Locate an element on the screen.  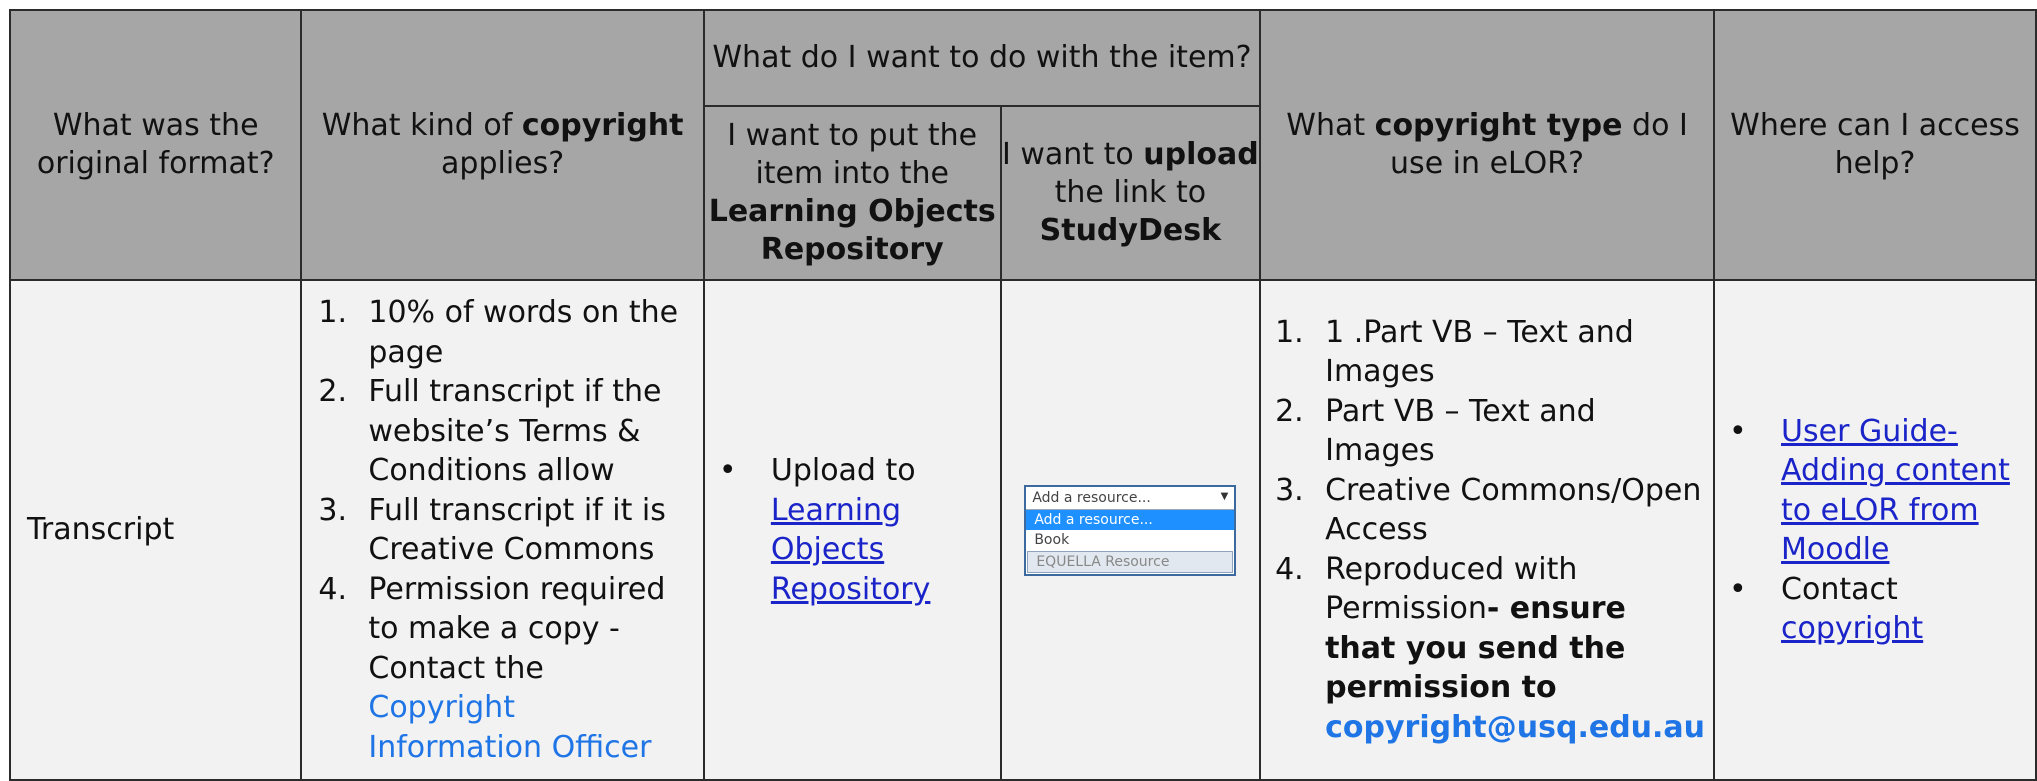
list-item: 2. Part VB – Text and Images is located at coordinates (1435, 431).